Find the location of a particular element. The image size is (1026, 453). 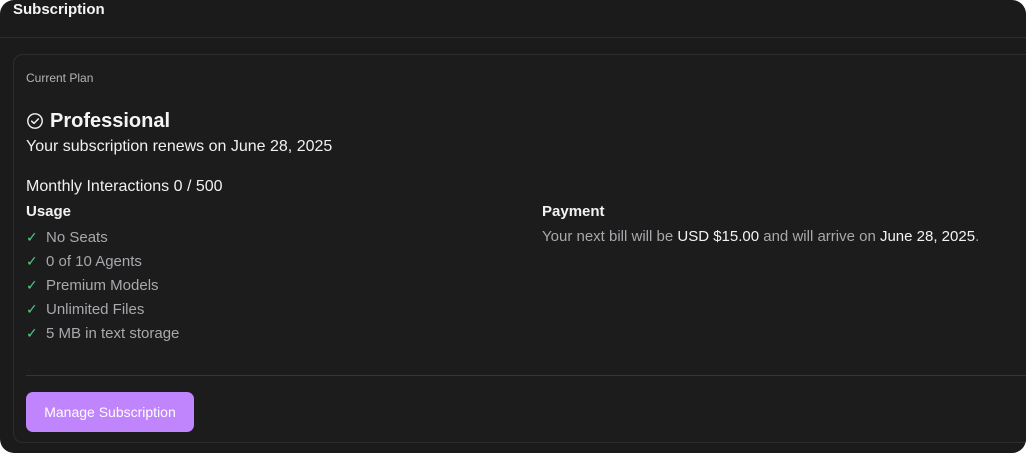

manage-subscription-button: Manage Subscription is located at coordinates (110, 412).